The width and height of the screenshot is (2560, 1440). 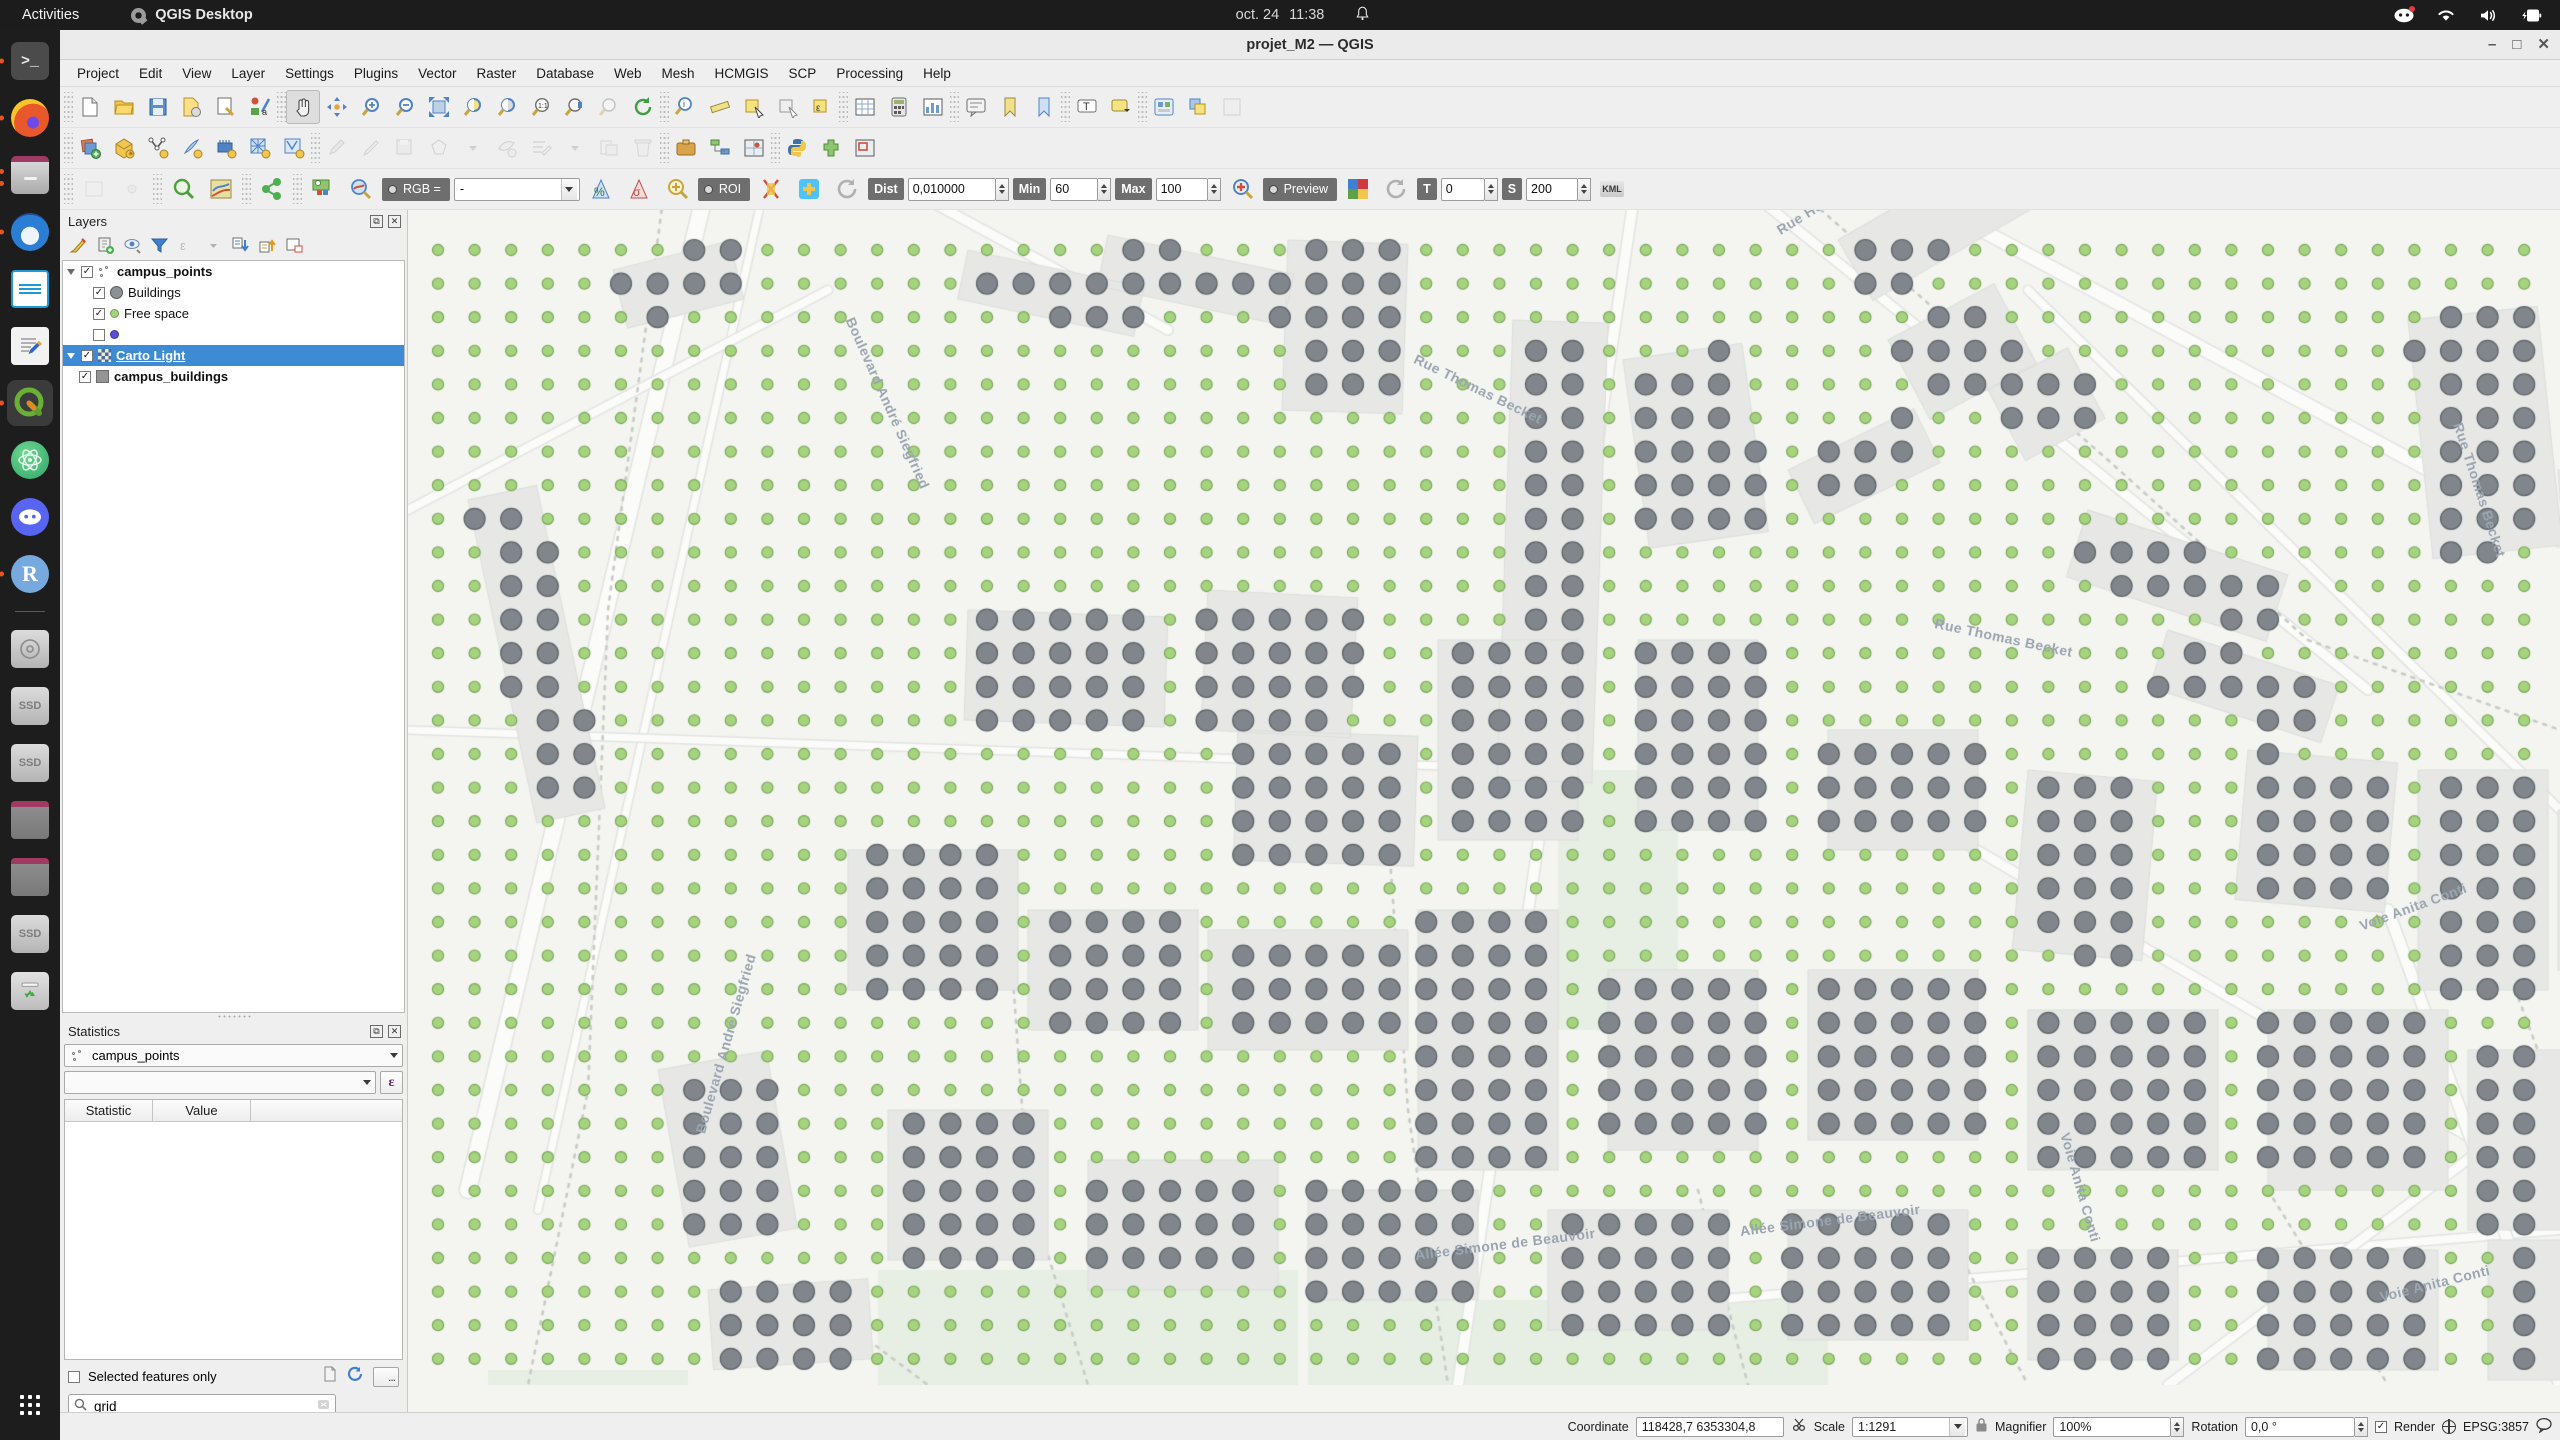 I want to click on scp-s-field: 200, so click(x=1559, y=189).